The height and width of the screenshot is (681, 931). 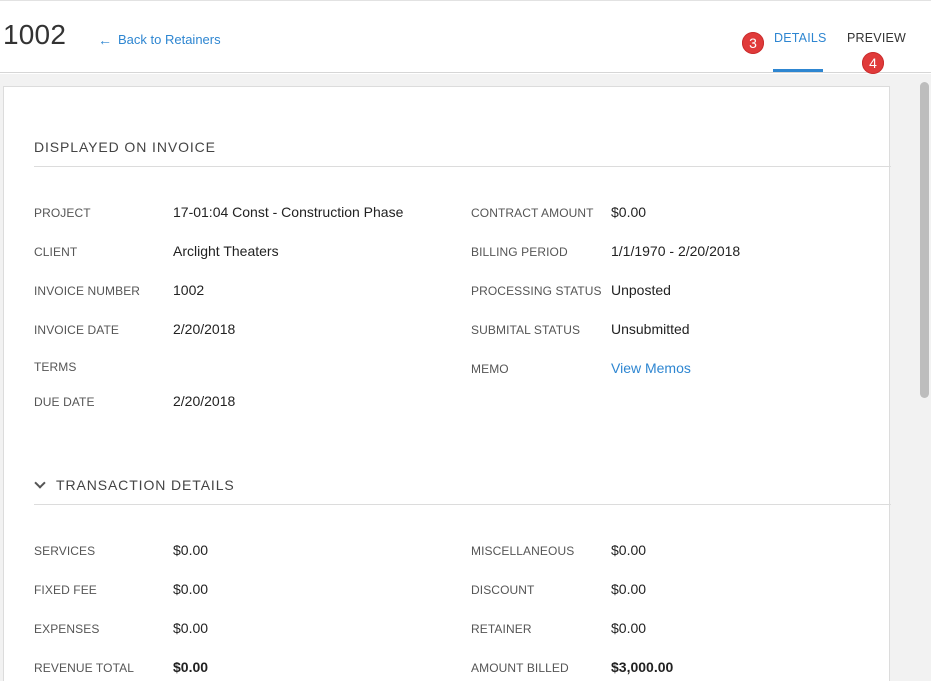 I want to click on label-miscellaneous: MISCELLANEOUS, so click(x=523, y=551).